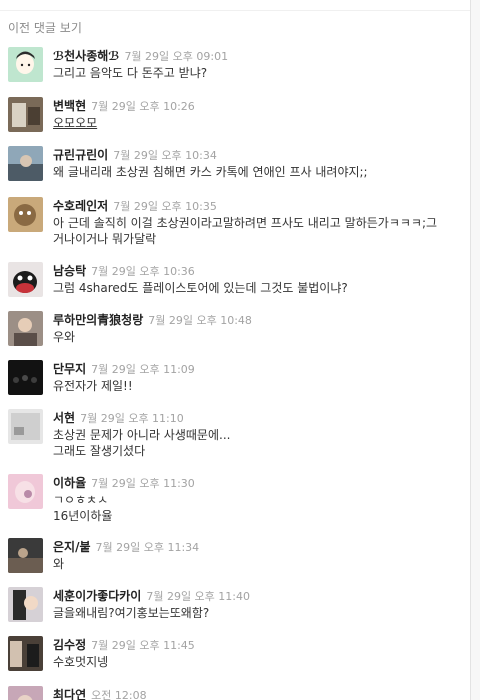  What do you see at coordinates (97, 596) in the screenshot?
I see `comment-author-name: 세훈이가좋다카이` at bounding box center [97, 596].